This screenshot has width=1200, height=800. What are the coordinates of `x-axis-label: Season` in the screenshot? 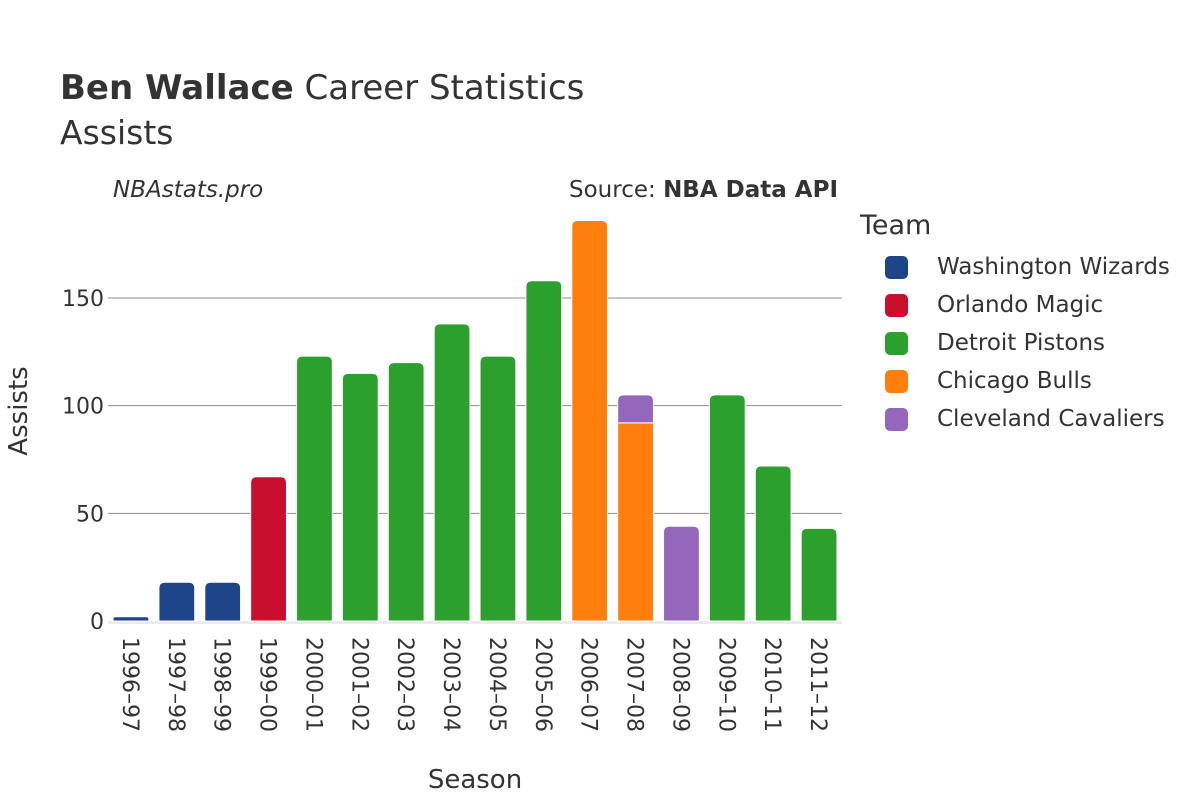 It's located at (475, 780).